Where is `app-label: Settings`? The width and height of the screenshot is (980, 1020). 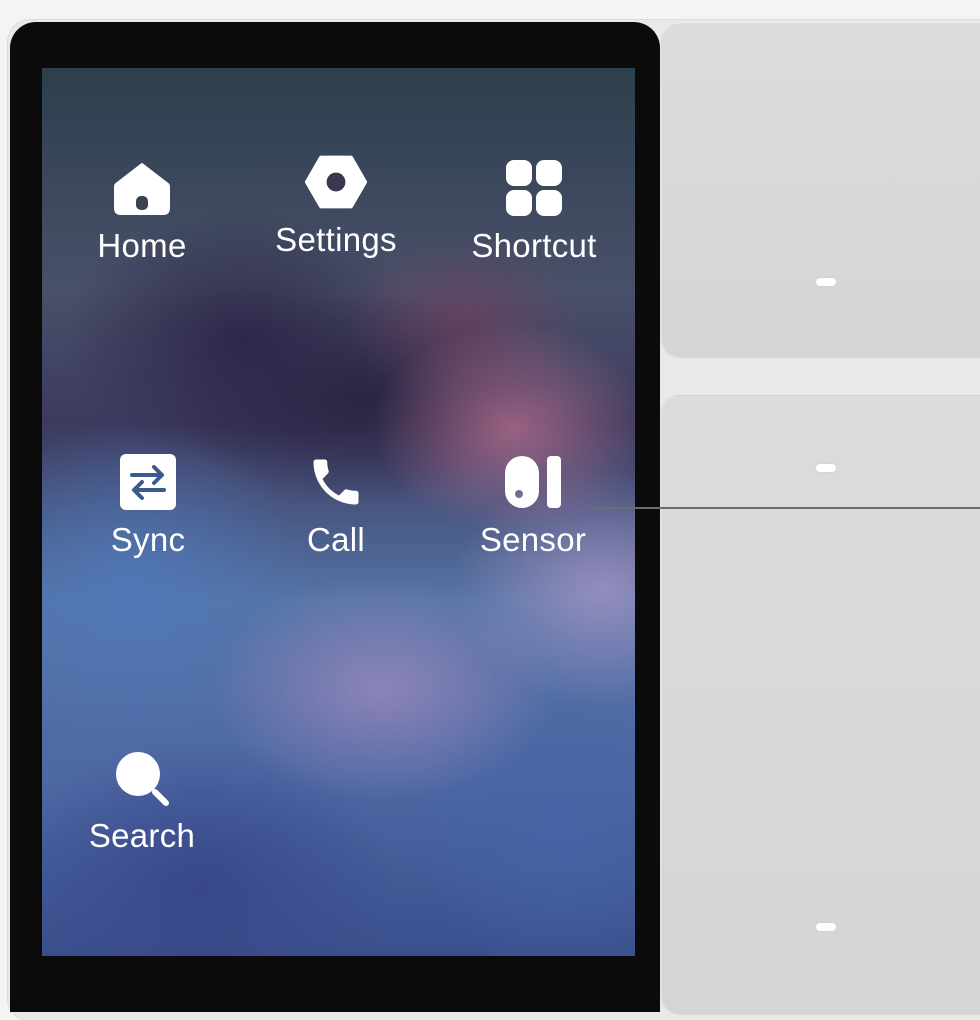
app-label: Settings is located at coordinates (336, 239).